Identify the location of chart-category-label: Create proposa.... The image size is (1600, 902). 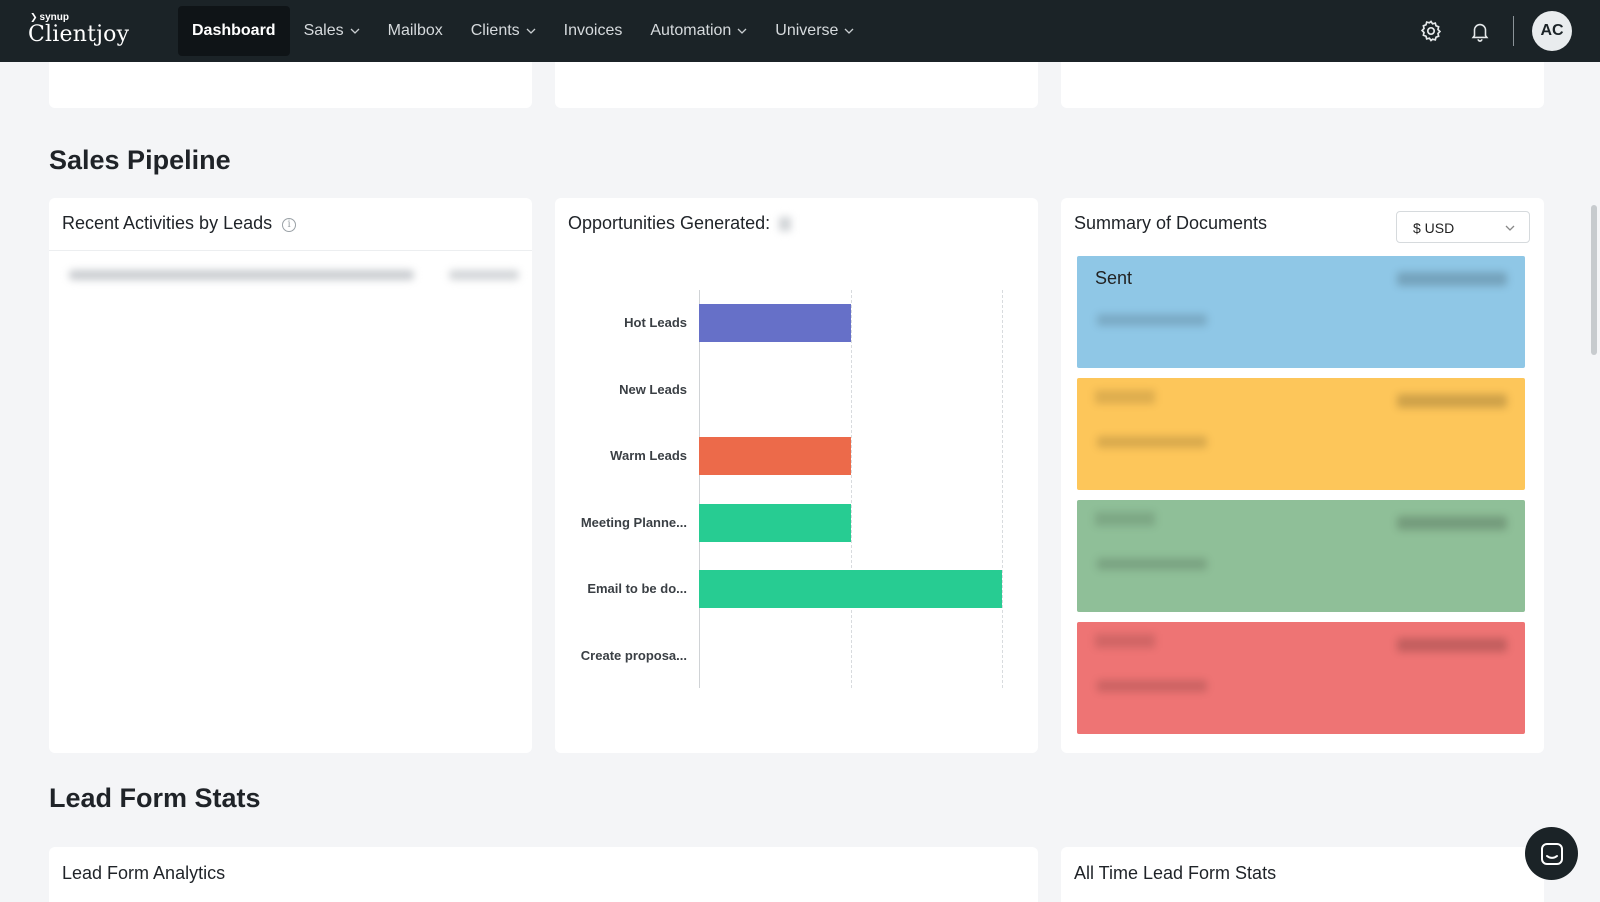
(633, 655).